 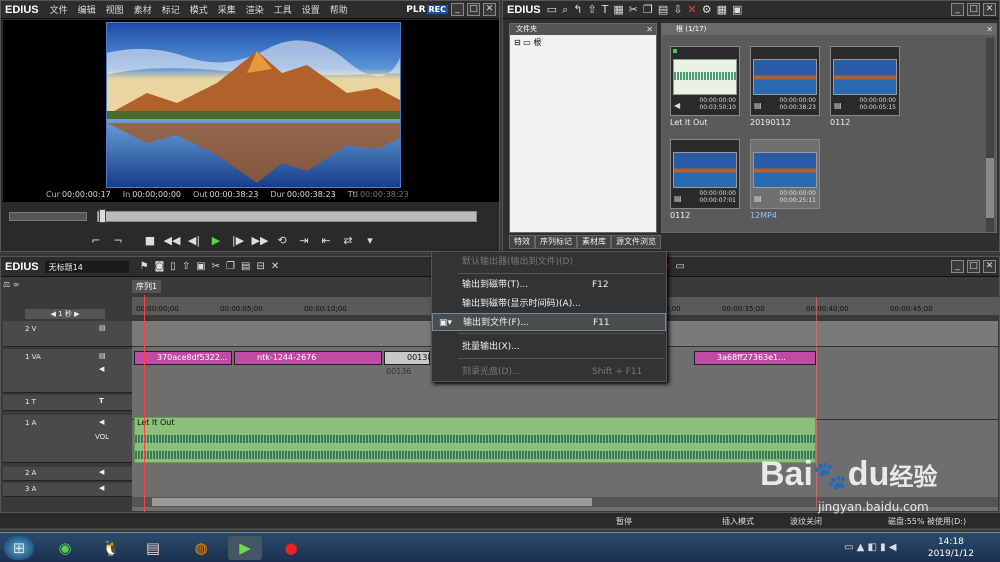 What do you see at coordinates (973, 266) in the screenshot?
I see `timeline-maximize-button: □` at bounding box center [973, 266].